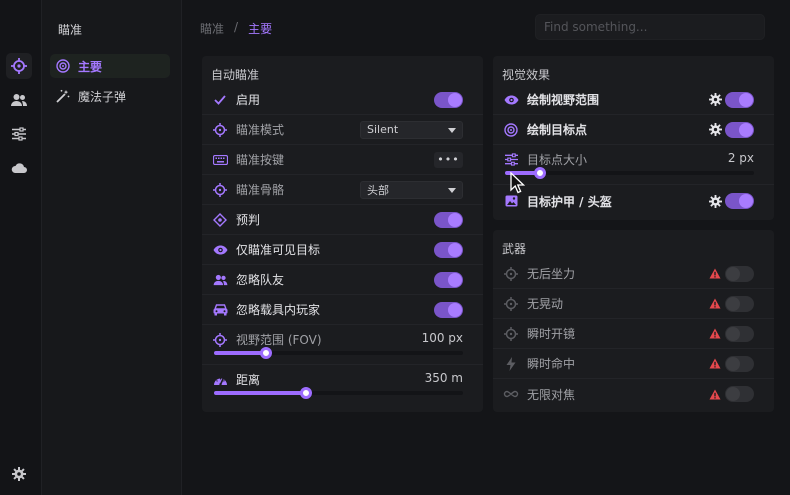 Image resolution: width=790 pixels, height=495 pixels. I want to click on prediction-icon, so click(220, 219).